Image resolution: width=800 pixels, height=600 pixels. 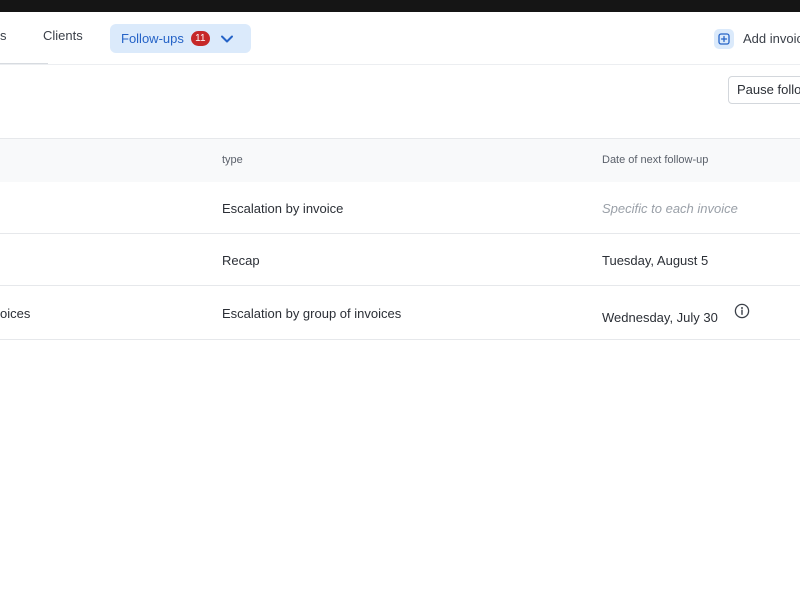 I want to click on nav-tab-followups: Follow-ups 11, so click(x=180, y=38).